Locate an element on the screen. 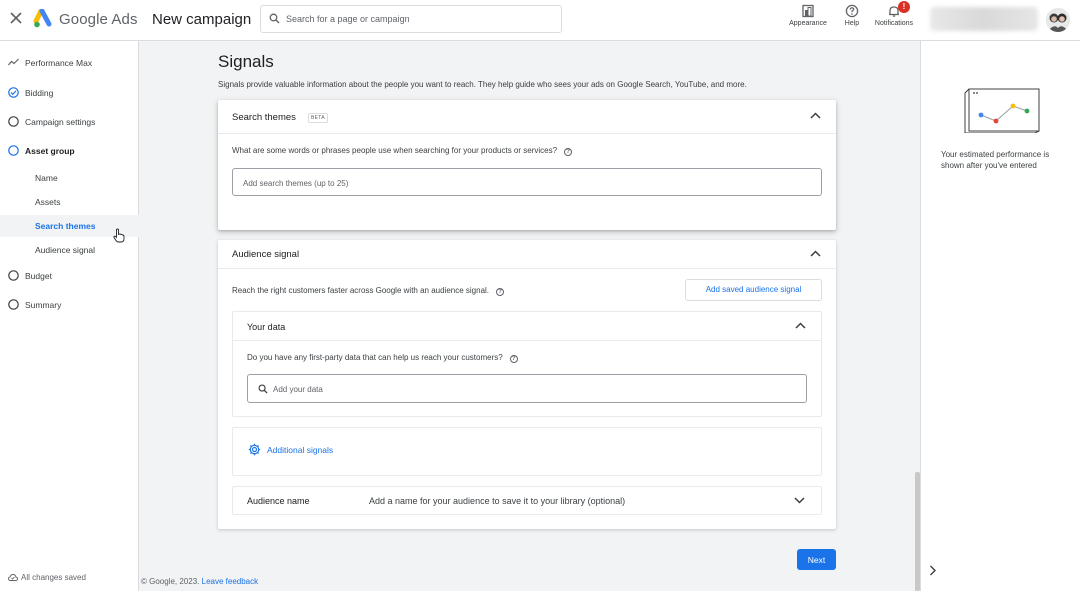  sidebar-item-performance-max: Performance Max is located at coordinates (69, 63).